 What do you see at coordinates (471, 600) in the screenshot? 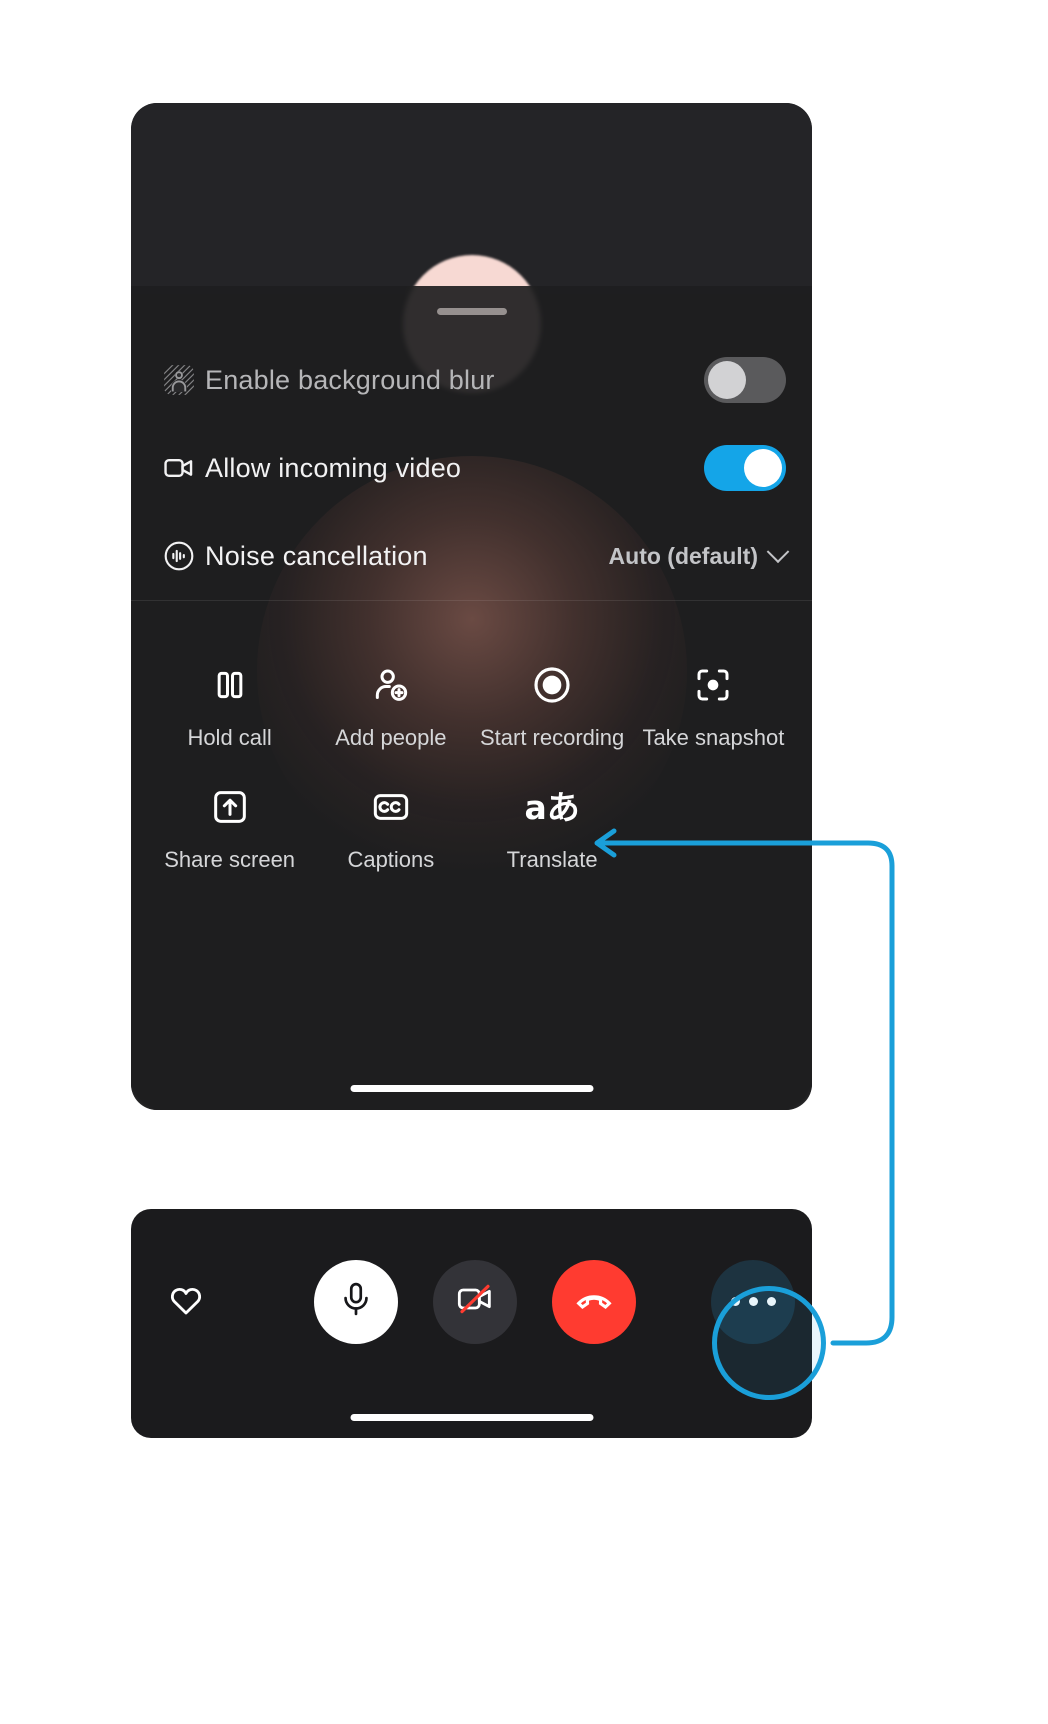
I see `settings-divider` at bounding box center [471, 600].